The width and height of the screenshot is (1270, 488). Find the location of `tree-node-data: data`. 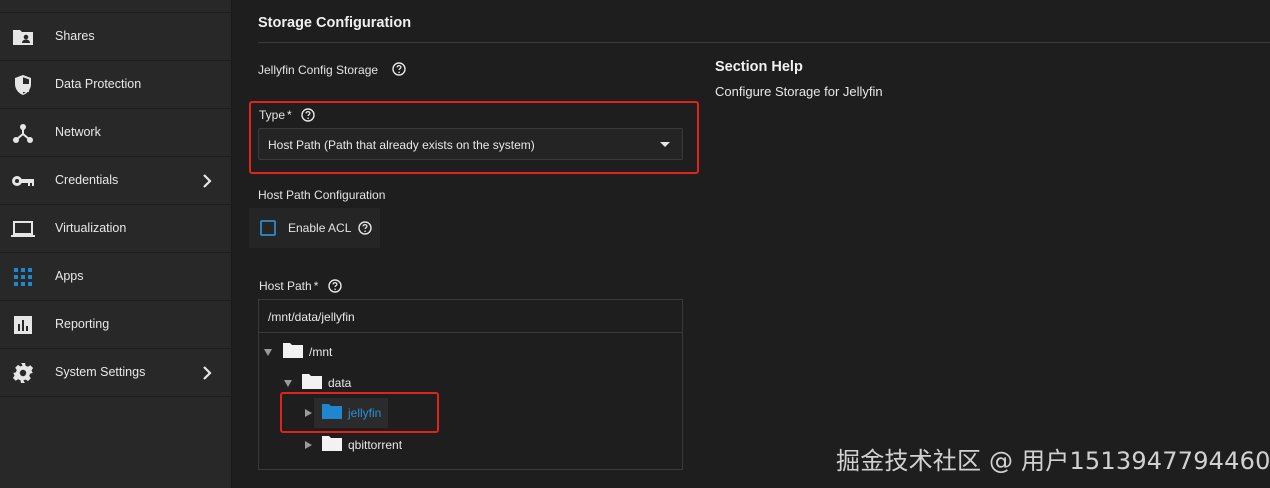

tree-node-data: data is located at coordinates (317, 383).